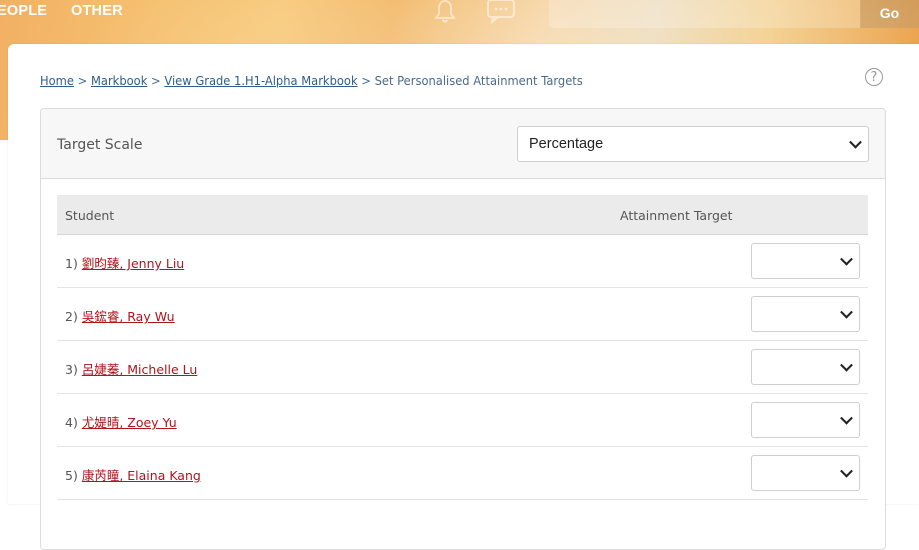  Describe the element at coordinates (874, 77) in the screenshot. I see `help-icon: ?` at that location.